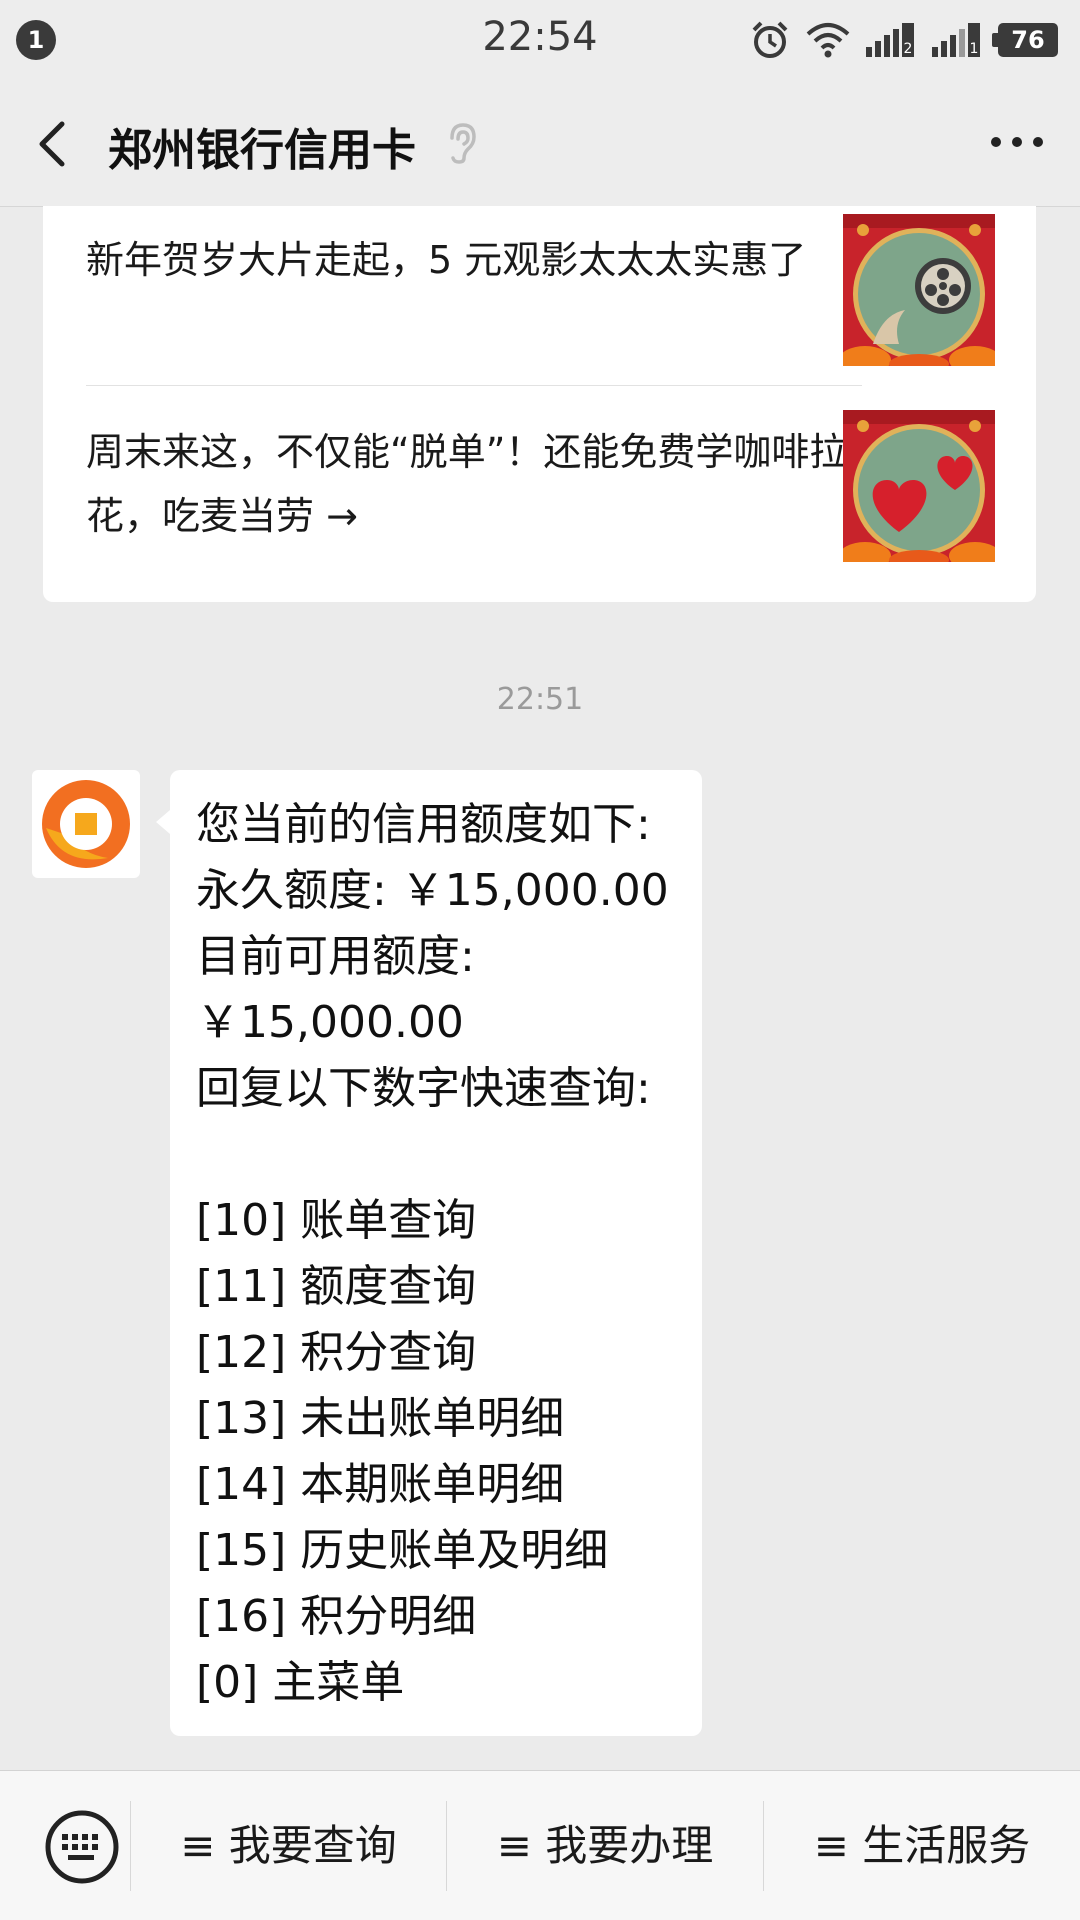 The width and height of the screenshot is (1080, 1920). What do you see at coordinates (52, 144) in the screenshot?
I see `chevron-left-icon` at bounding box center [52, 144].